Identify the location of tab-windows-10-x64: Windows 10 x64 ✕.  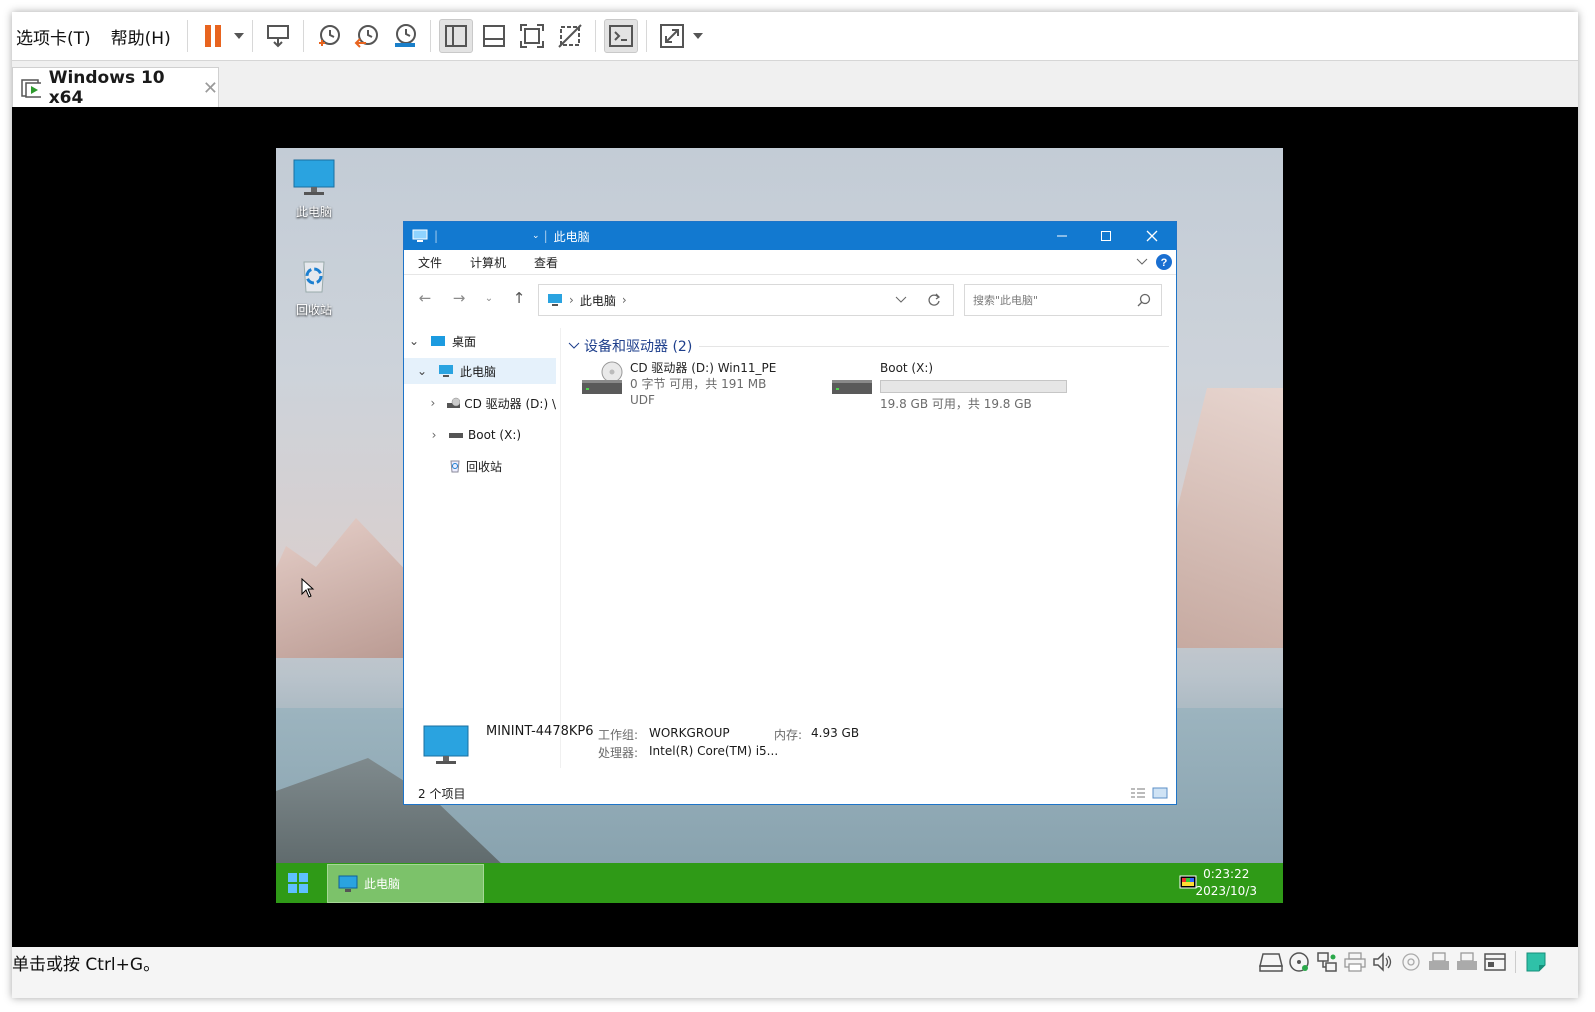
(115, 87).